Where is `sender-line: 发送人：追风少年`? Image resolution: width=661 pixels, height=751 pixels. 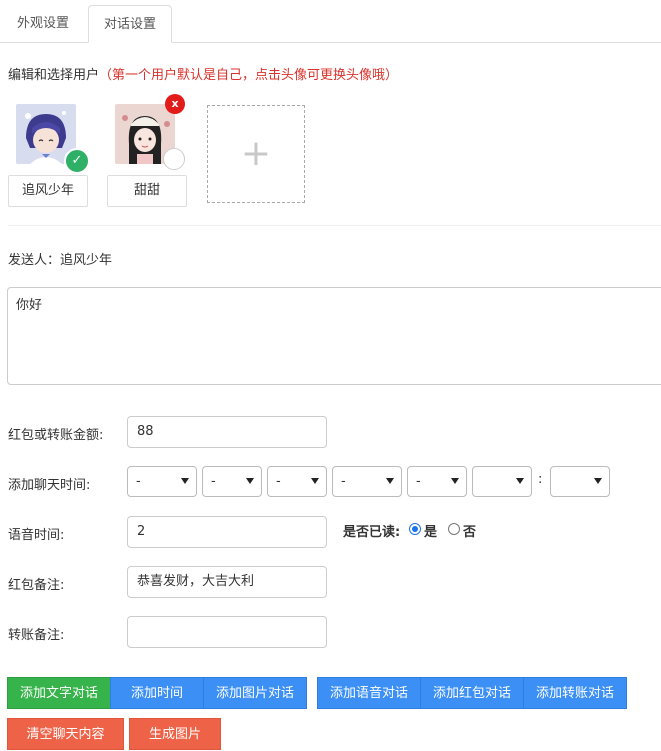
sender-line: 发送人：追风少年 is located at coordinates (60, 258).